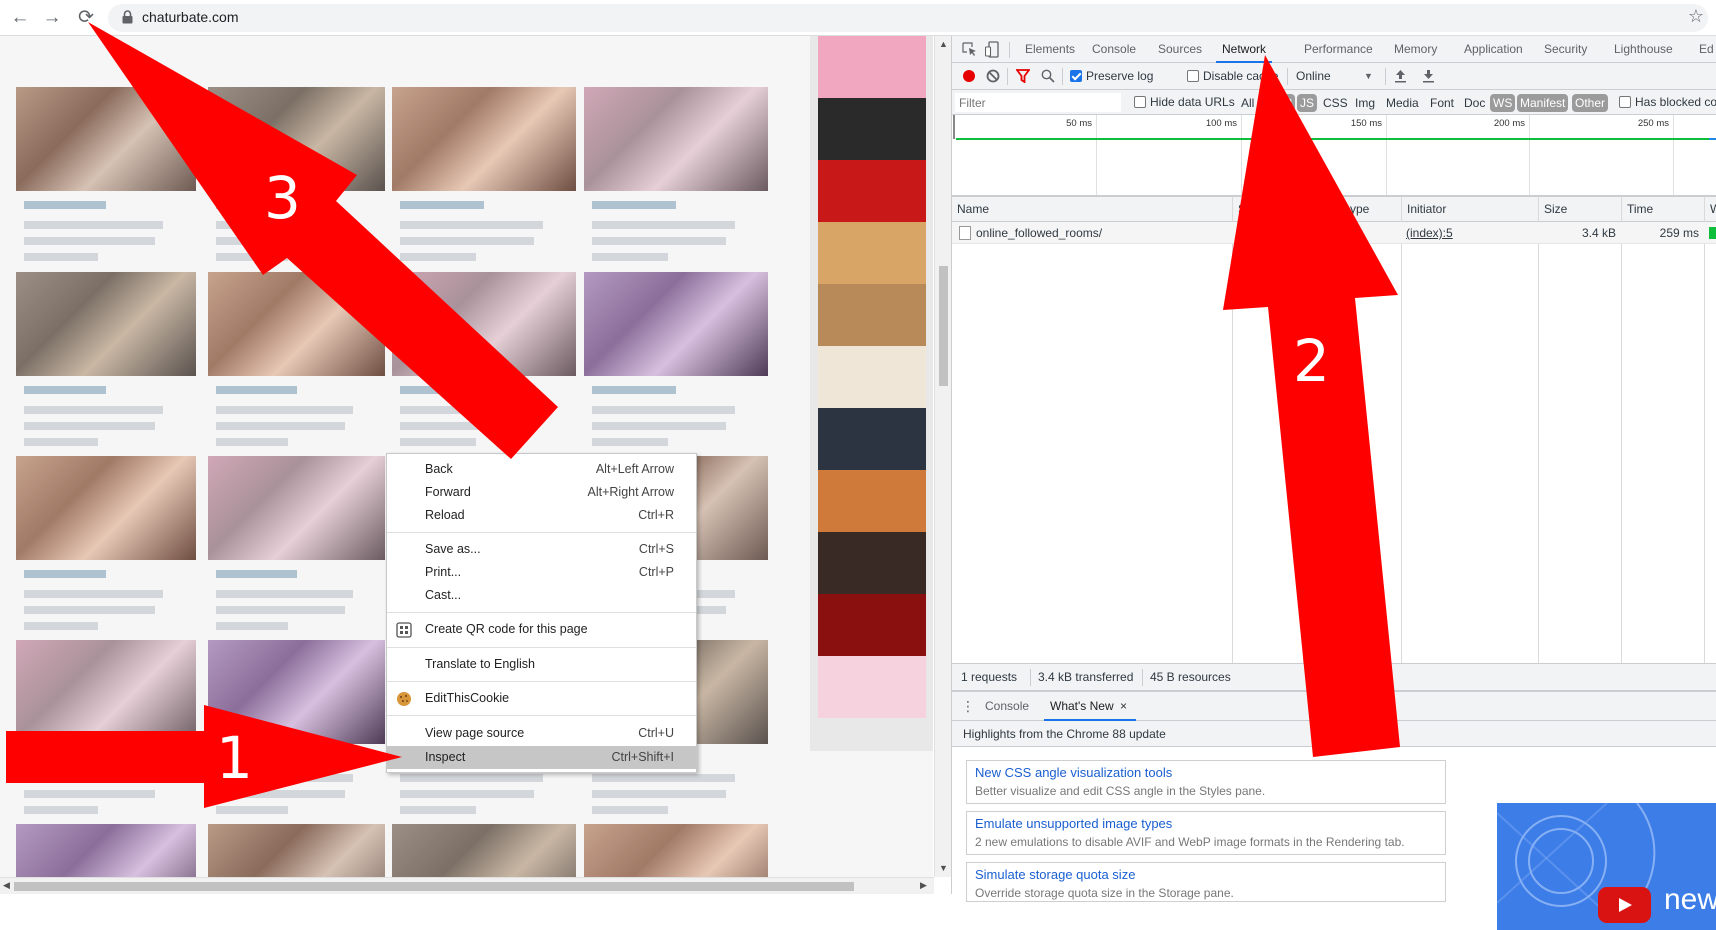 This screenshot has height=930, width=1716. I want to click on filter-icon, so click(1023, 76).